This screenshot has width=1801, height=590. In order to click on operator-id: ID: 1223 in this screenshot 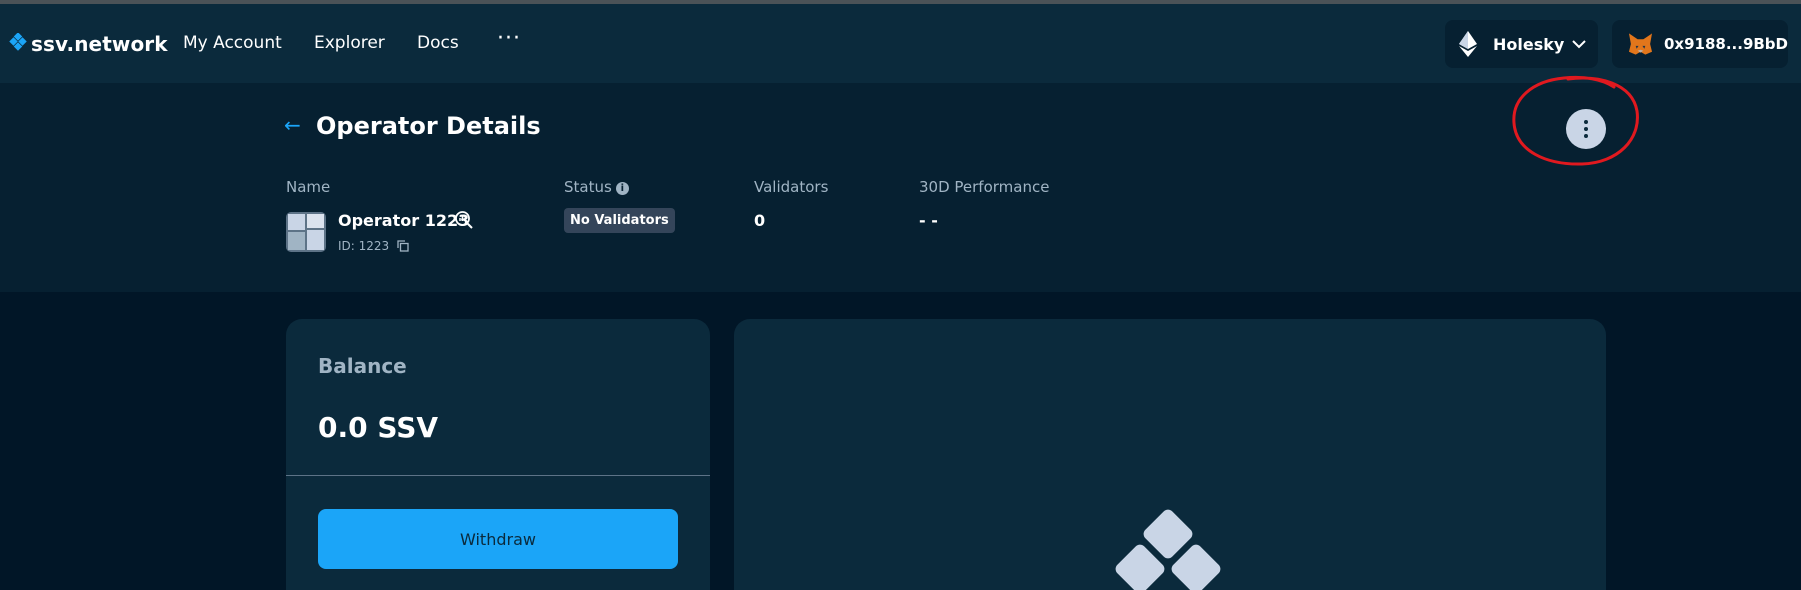, I will do `click(364, 246)`.